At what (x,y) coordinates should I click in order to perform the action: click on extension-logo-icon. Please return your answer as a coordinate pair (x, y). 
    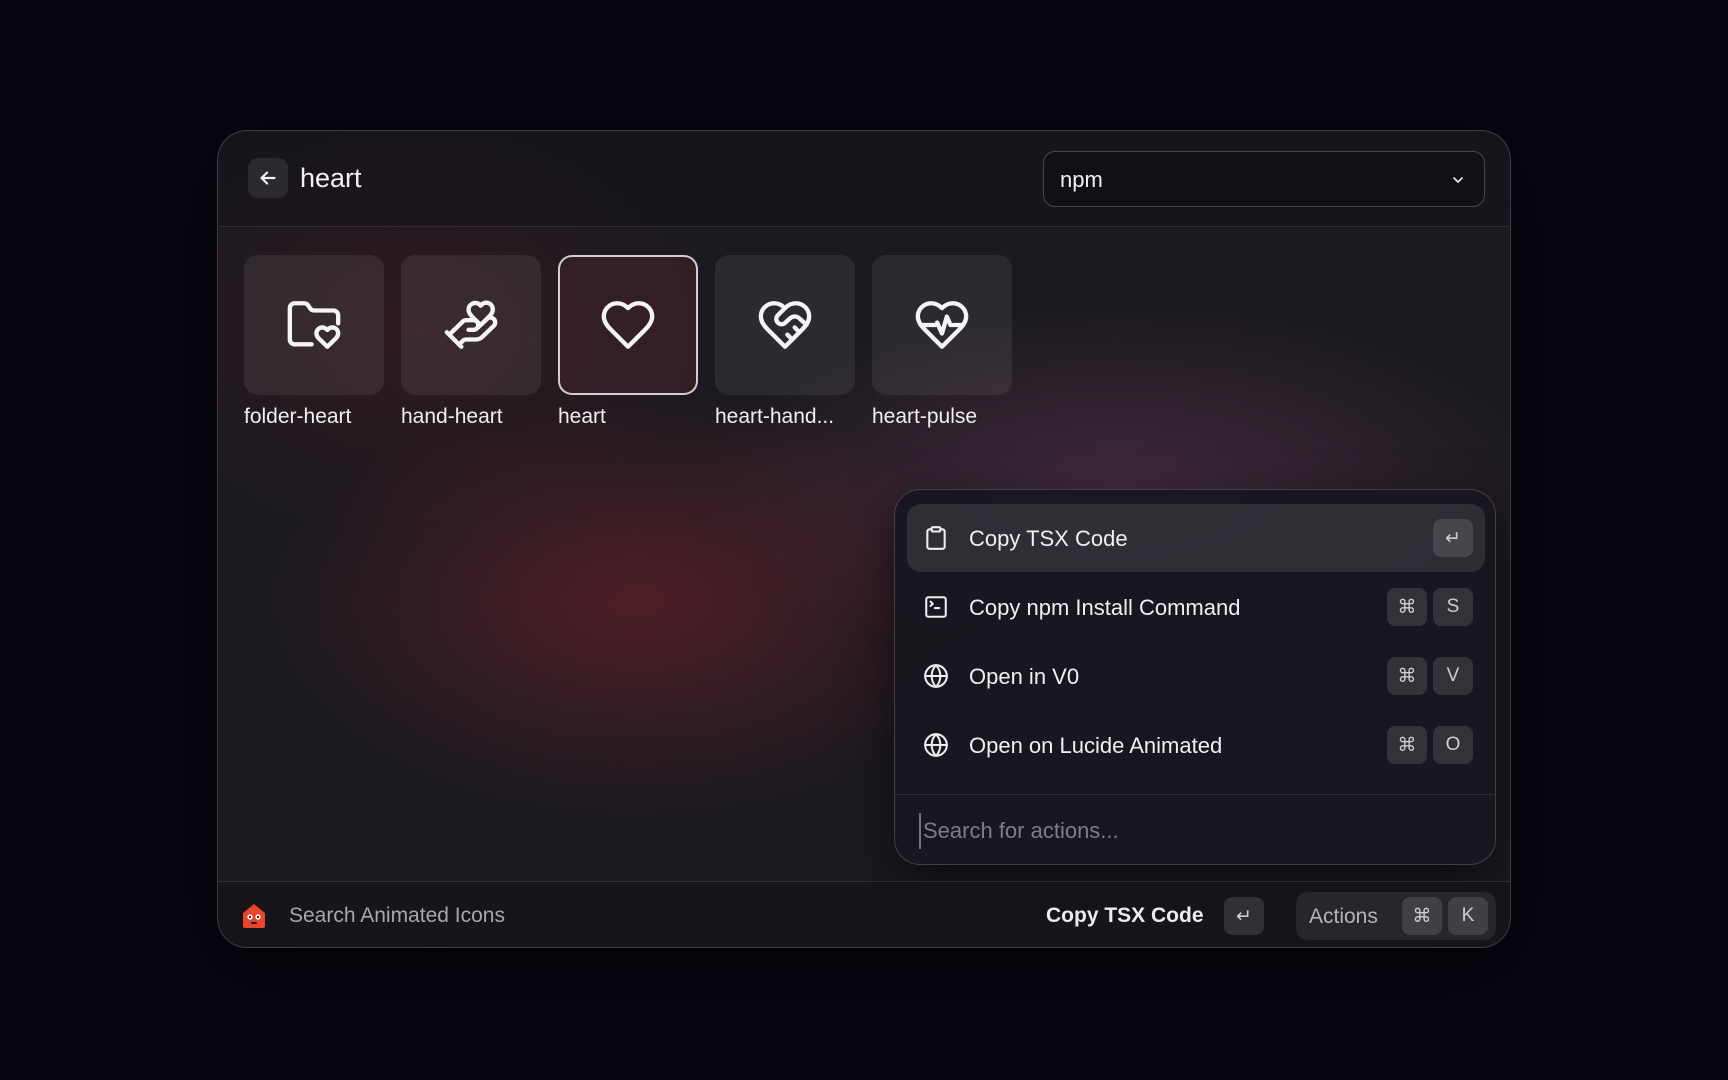
    Looking at the image, I should click on (254, 916).